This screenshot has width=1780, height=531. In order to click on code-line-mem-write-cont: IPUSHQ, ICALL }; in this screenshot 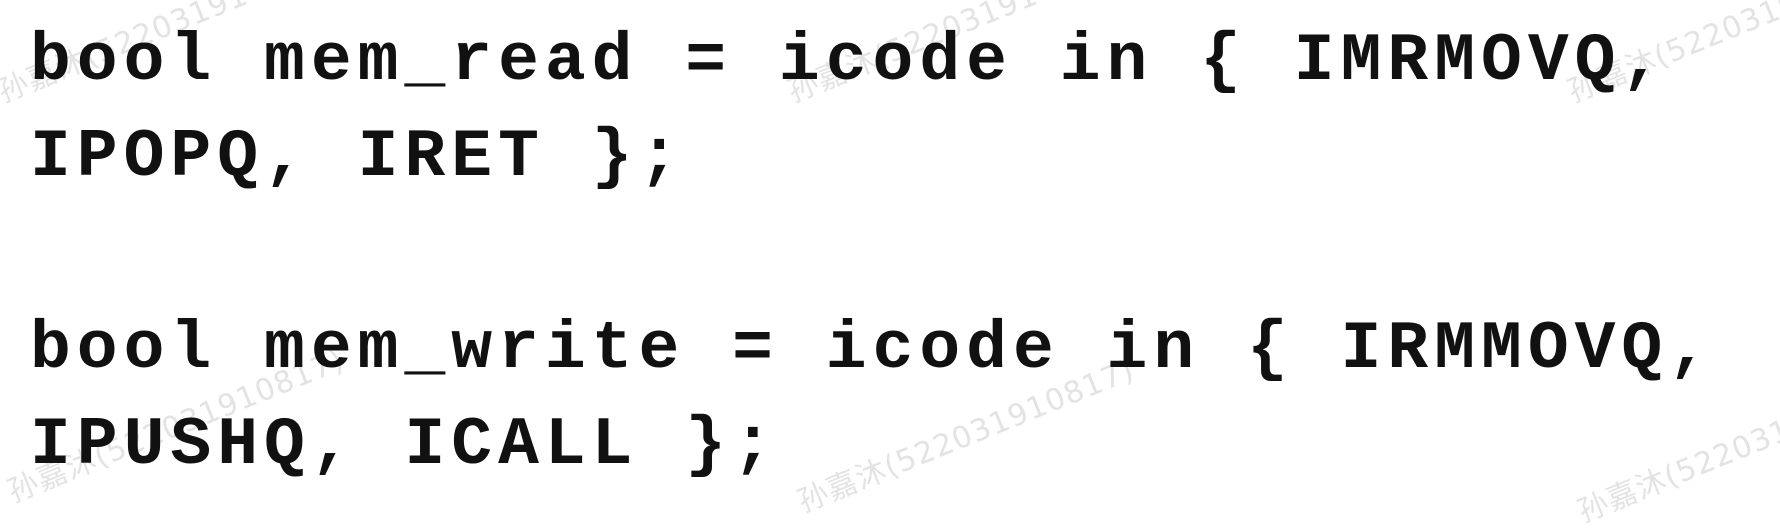, I will do `click(404, 445)`.